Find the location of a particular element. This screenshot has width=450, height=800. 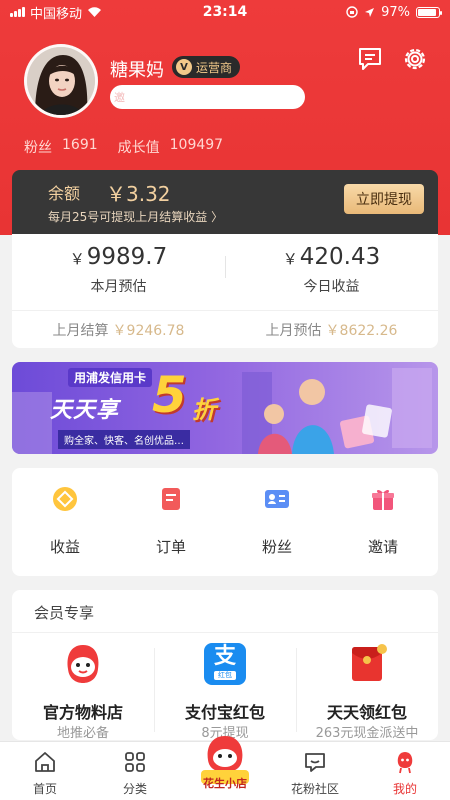

tab-category: 分类 is located at coordinates (135, 771).